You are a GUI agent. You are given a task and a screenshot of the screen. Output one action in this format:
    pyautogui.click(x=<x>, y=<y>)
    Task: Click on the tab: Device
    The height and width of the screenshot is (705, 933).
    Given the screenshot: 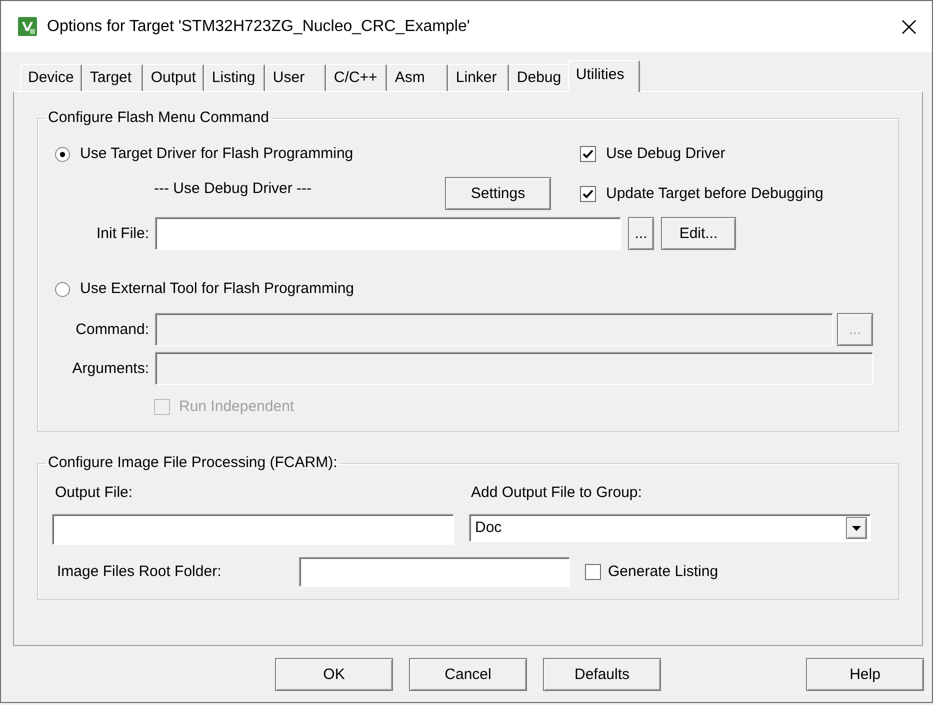 What is the action you would take?
    pyautogui.click(x=51, y=77)
    